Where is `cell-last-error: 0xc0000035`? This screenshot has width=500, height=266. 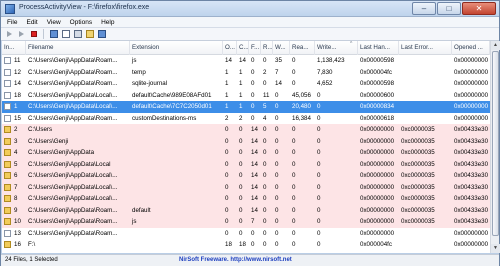 cell-last-error: 0xc0000035 is located at coordinates (418, 187).